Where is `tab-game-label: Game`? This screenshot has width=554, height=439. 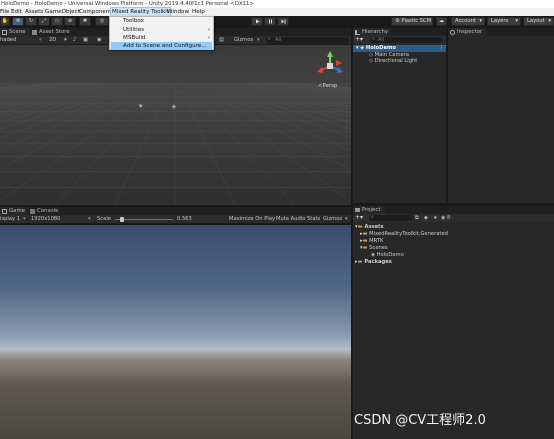 tab-game-label: Game is located at coordinates (17, 211).